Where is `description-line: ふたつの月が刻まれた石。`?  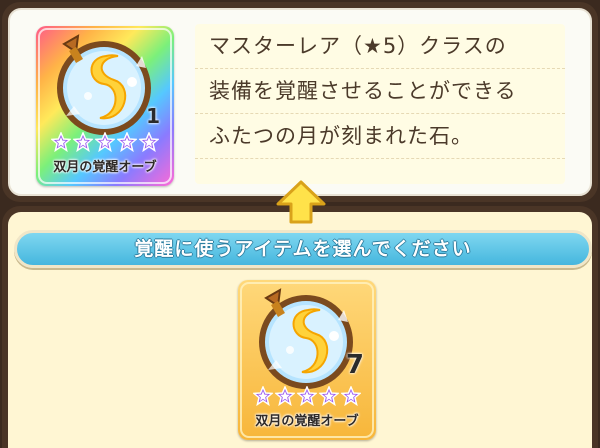 description-line: ふたつの月が刻まれた石。 is located at coordinates (380, 136).